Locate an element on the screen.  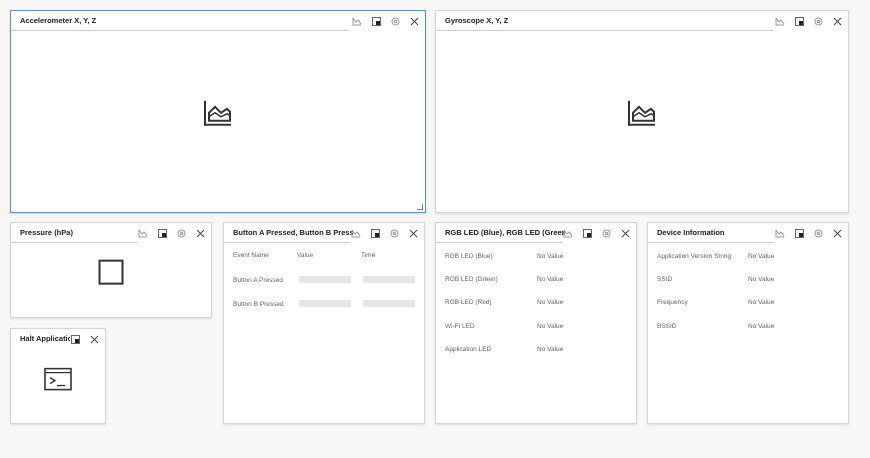
tile-halt-application: Halt Applicatio is located at coordinates (58, 376).